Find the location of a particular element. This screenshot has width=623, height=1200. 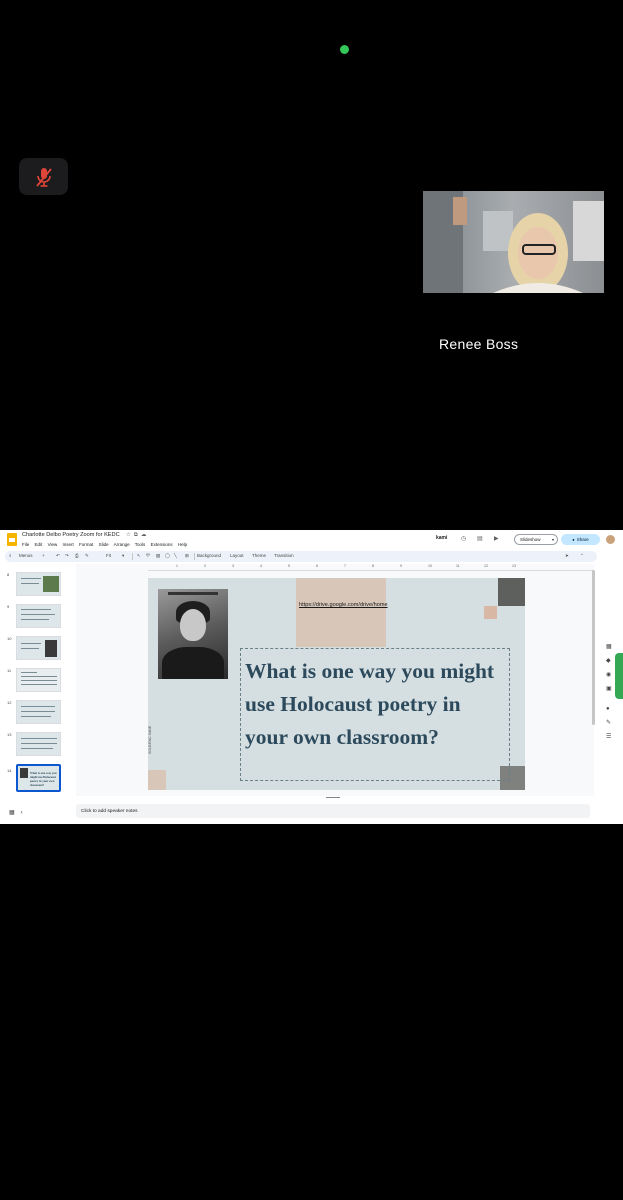

text-box-icon: Ͳ is located at coordinates (148, 556).